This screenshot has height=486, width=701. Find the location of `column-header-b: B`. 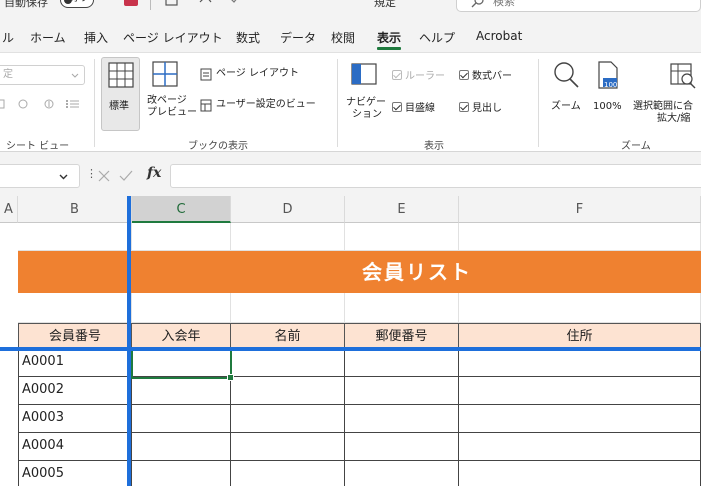

column-header-b: B is located at coordinates (75, 209).